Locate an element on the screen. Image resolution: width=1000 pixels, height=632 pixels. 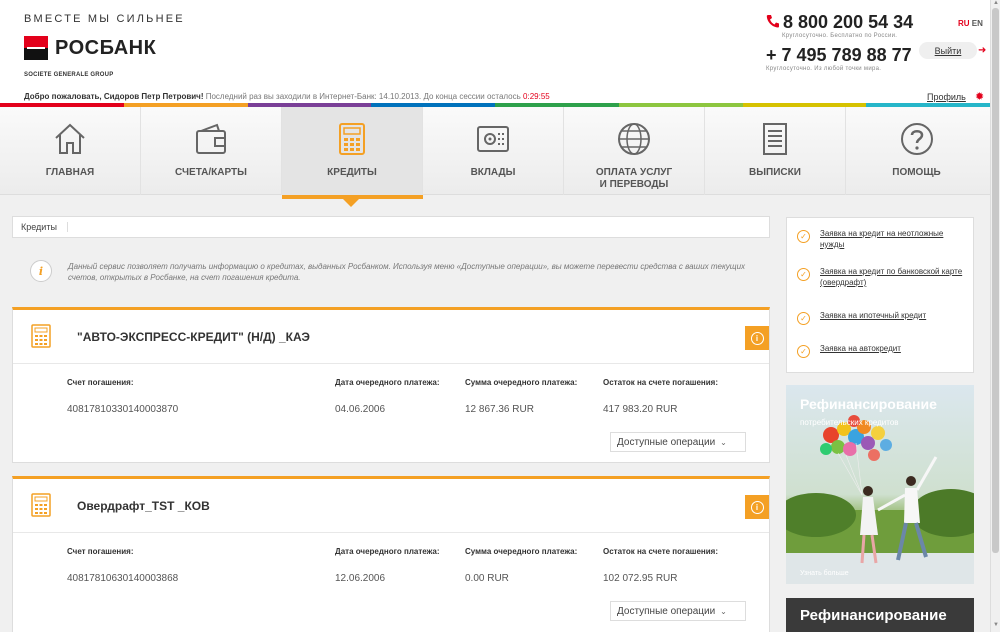
lang-en: EN is located at coordinates (977, 23).